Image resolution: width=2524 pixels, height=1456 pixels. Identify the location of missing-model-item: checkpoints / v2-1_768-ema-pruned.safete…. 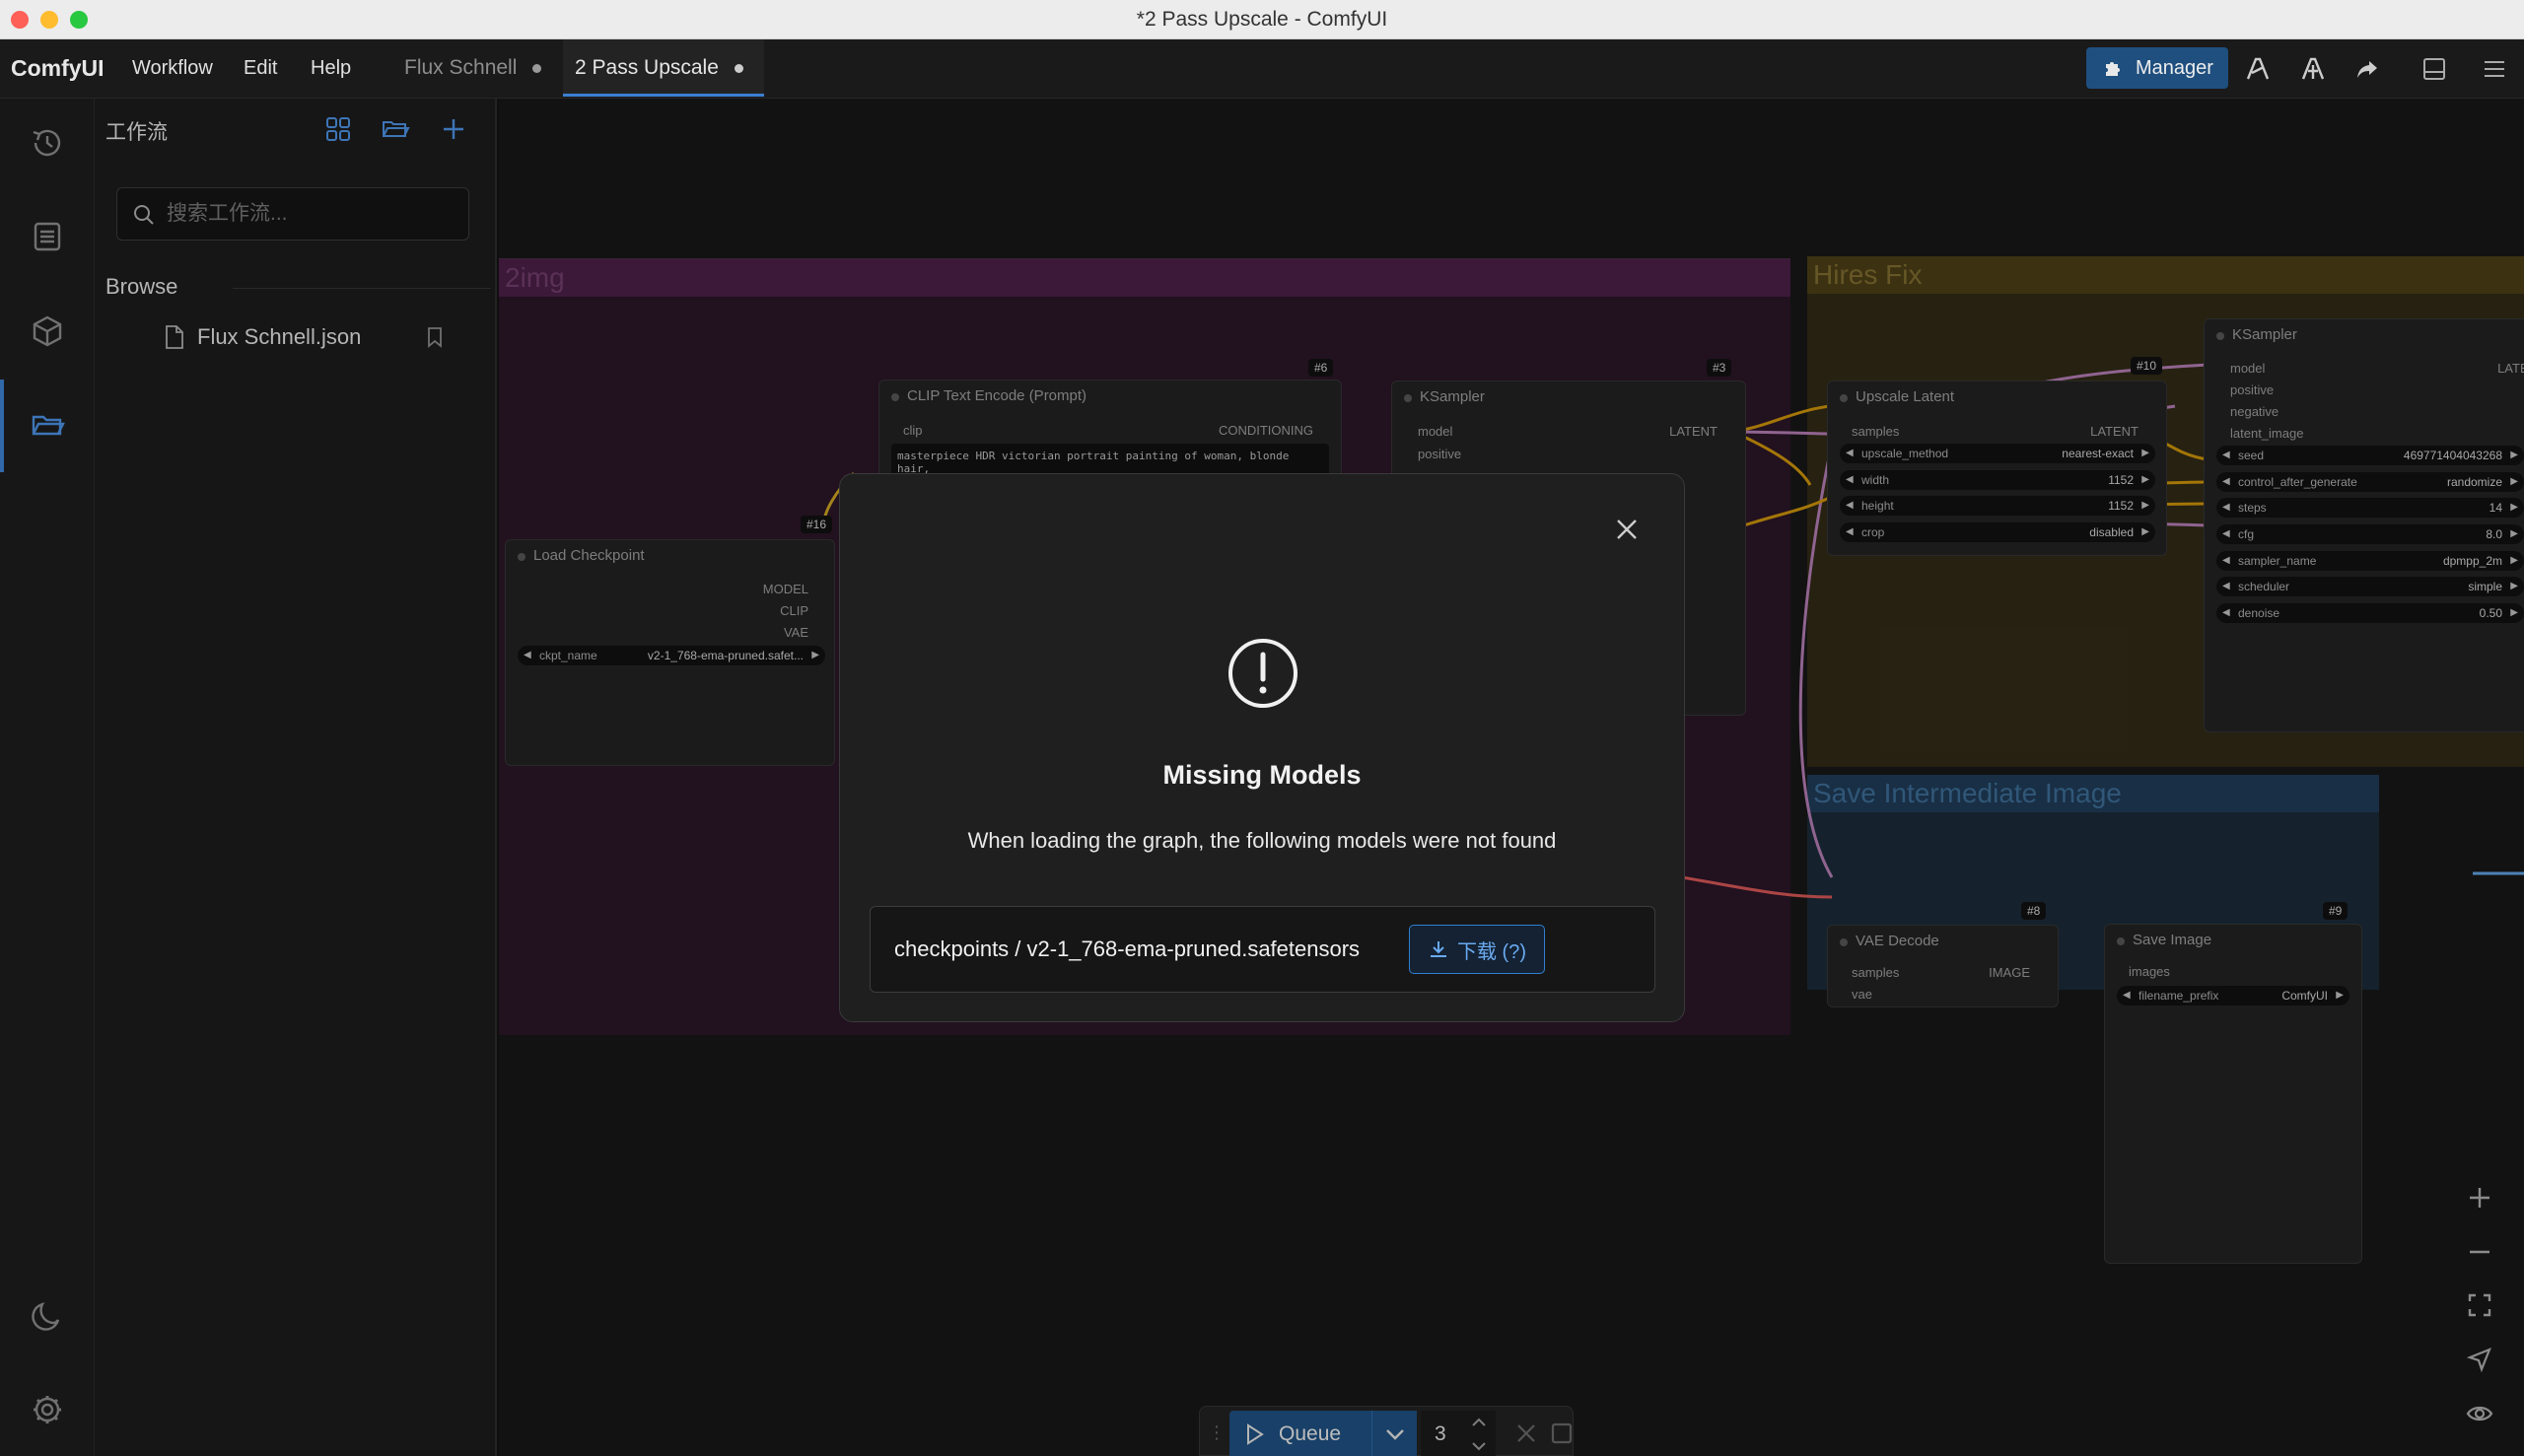
(1262, 949).